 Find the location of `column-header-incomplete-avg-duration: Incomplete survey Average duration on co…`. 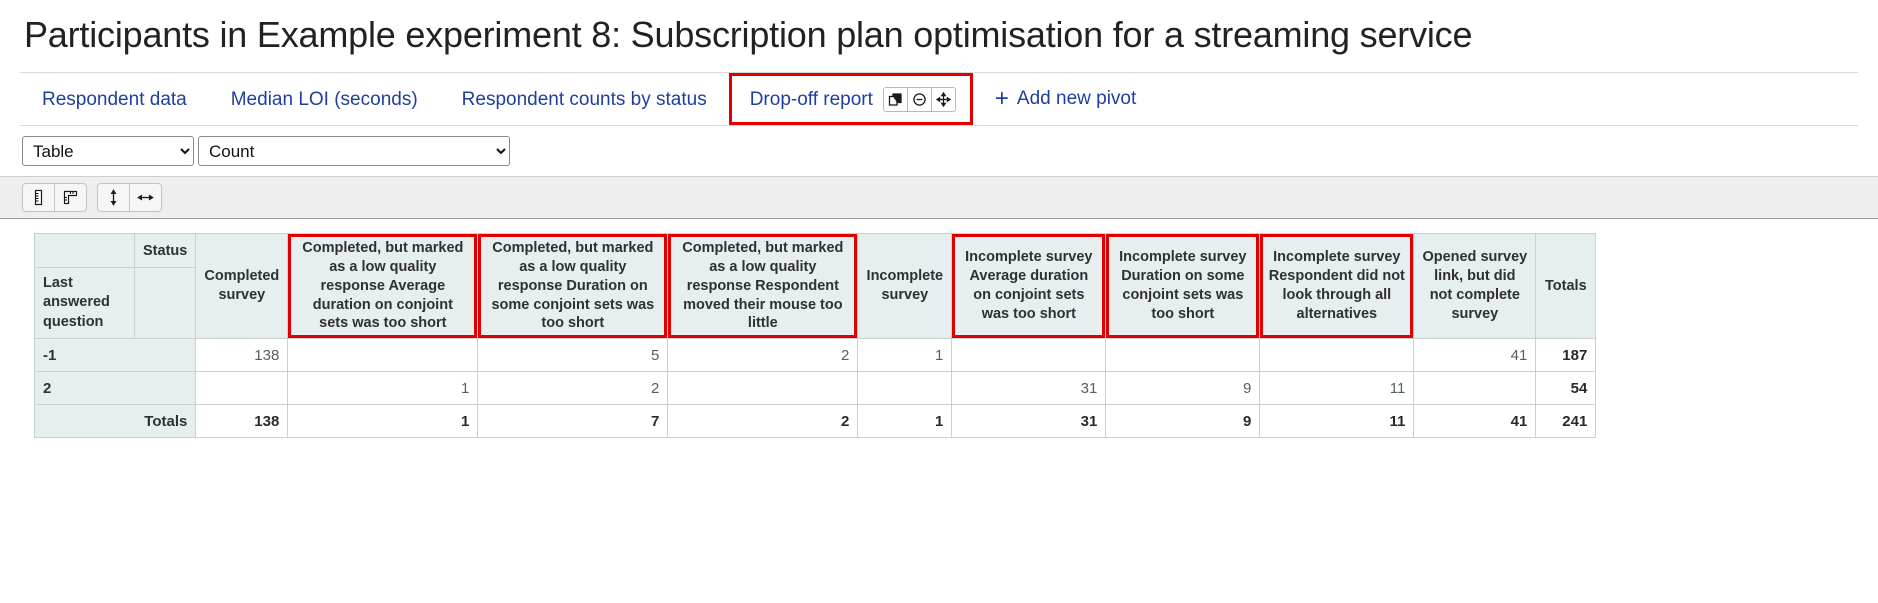

column-header-incomplete-avg-duration: Incomplete survey Average duration on co… is located at coordinates (1029, 286).